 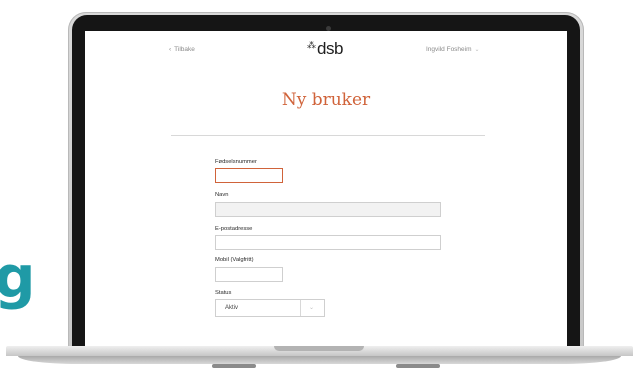 I want to click on logo-text: dsb, so click(x=330, y=48).